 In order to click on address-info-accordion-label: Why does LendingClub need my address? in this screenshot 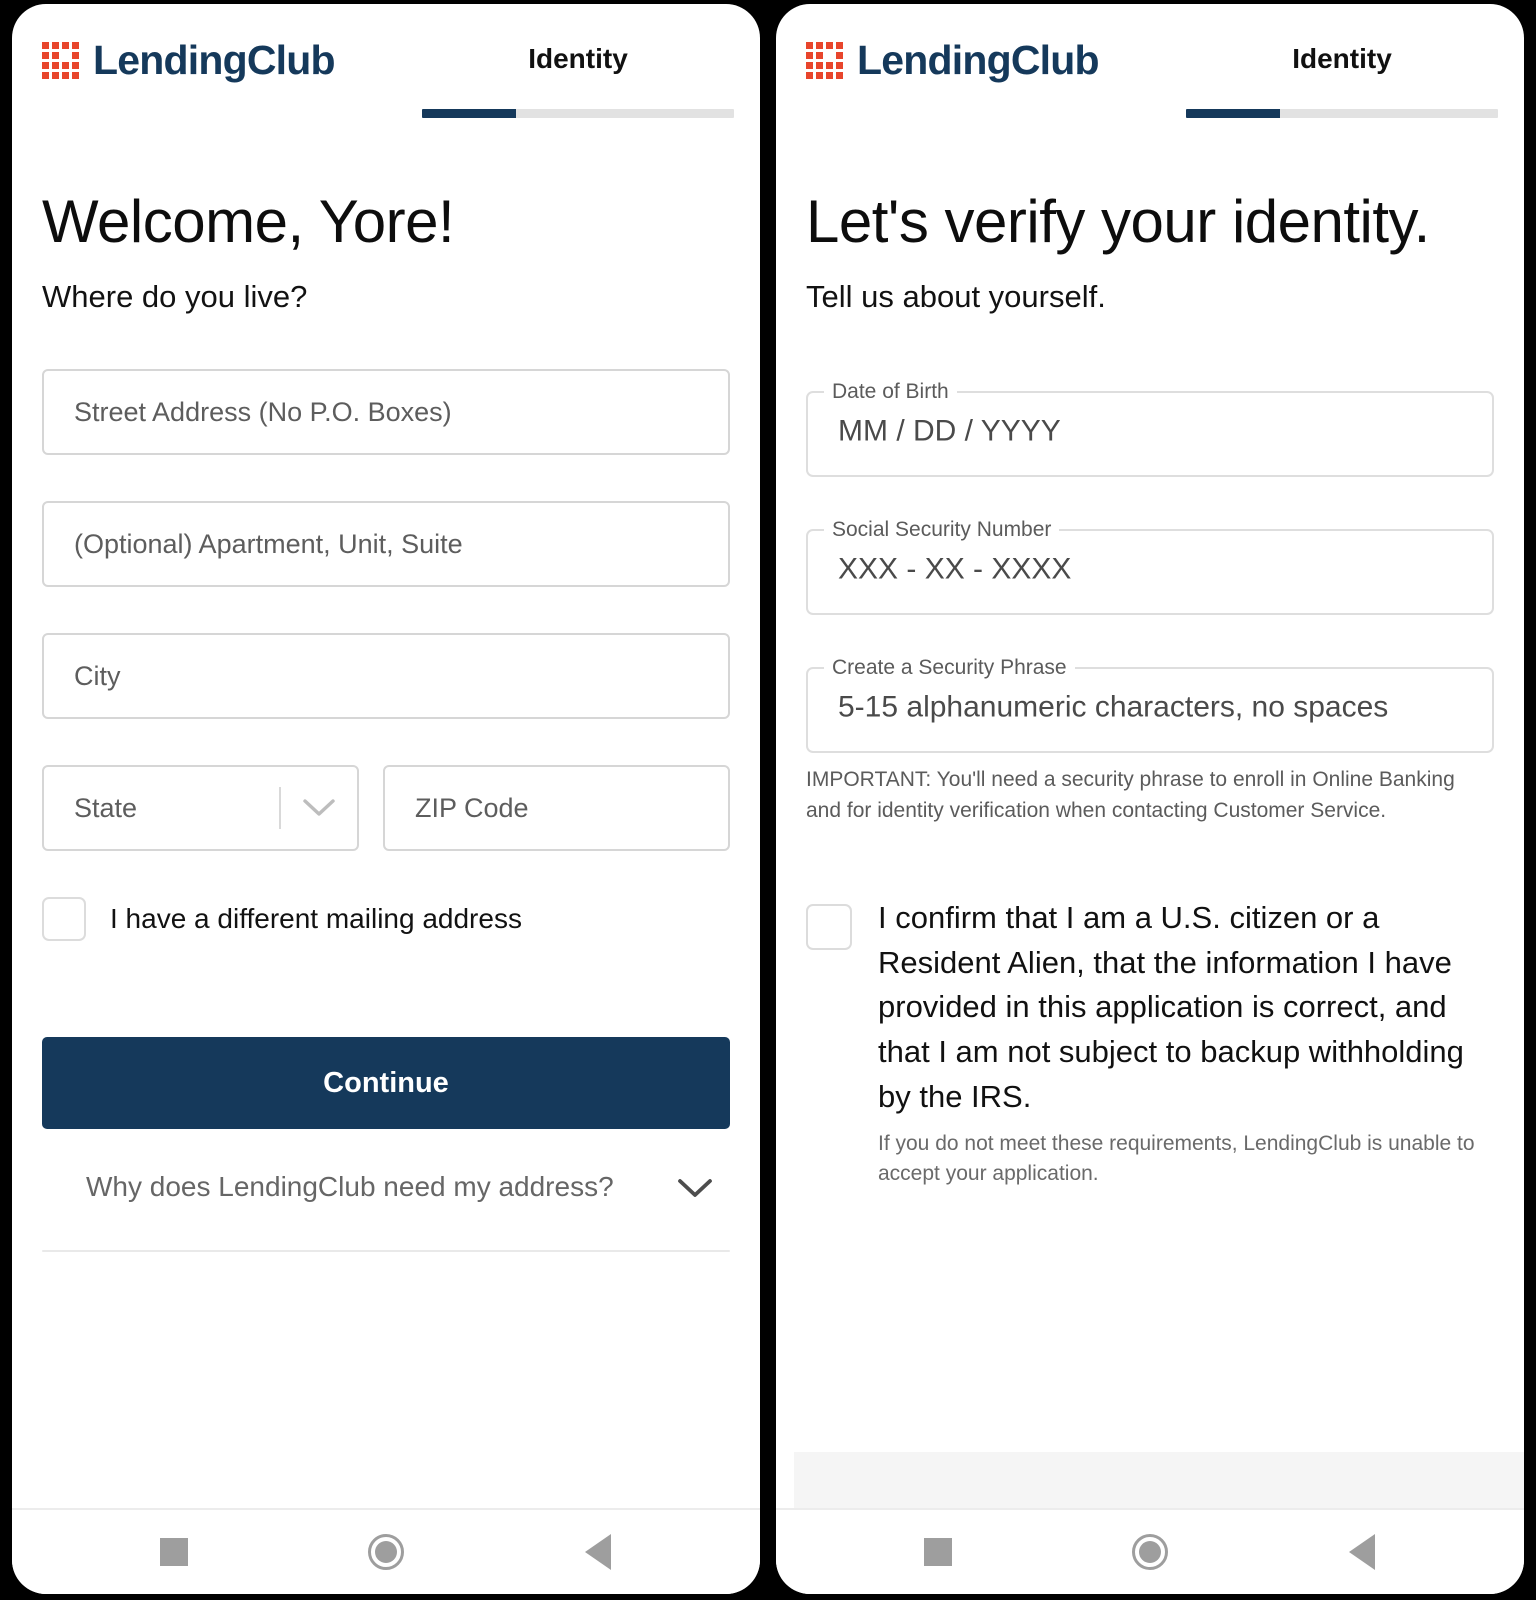, I will do `click(350, 1187)`.